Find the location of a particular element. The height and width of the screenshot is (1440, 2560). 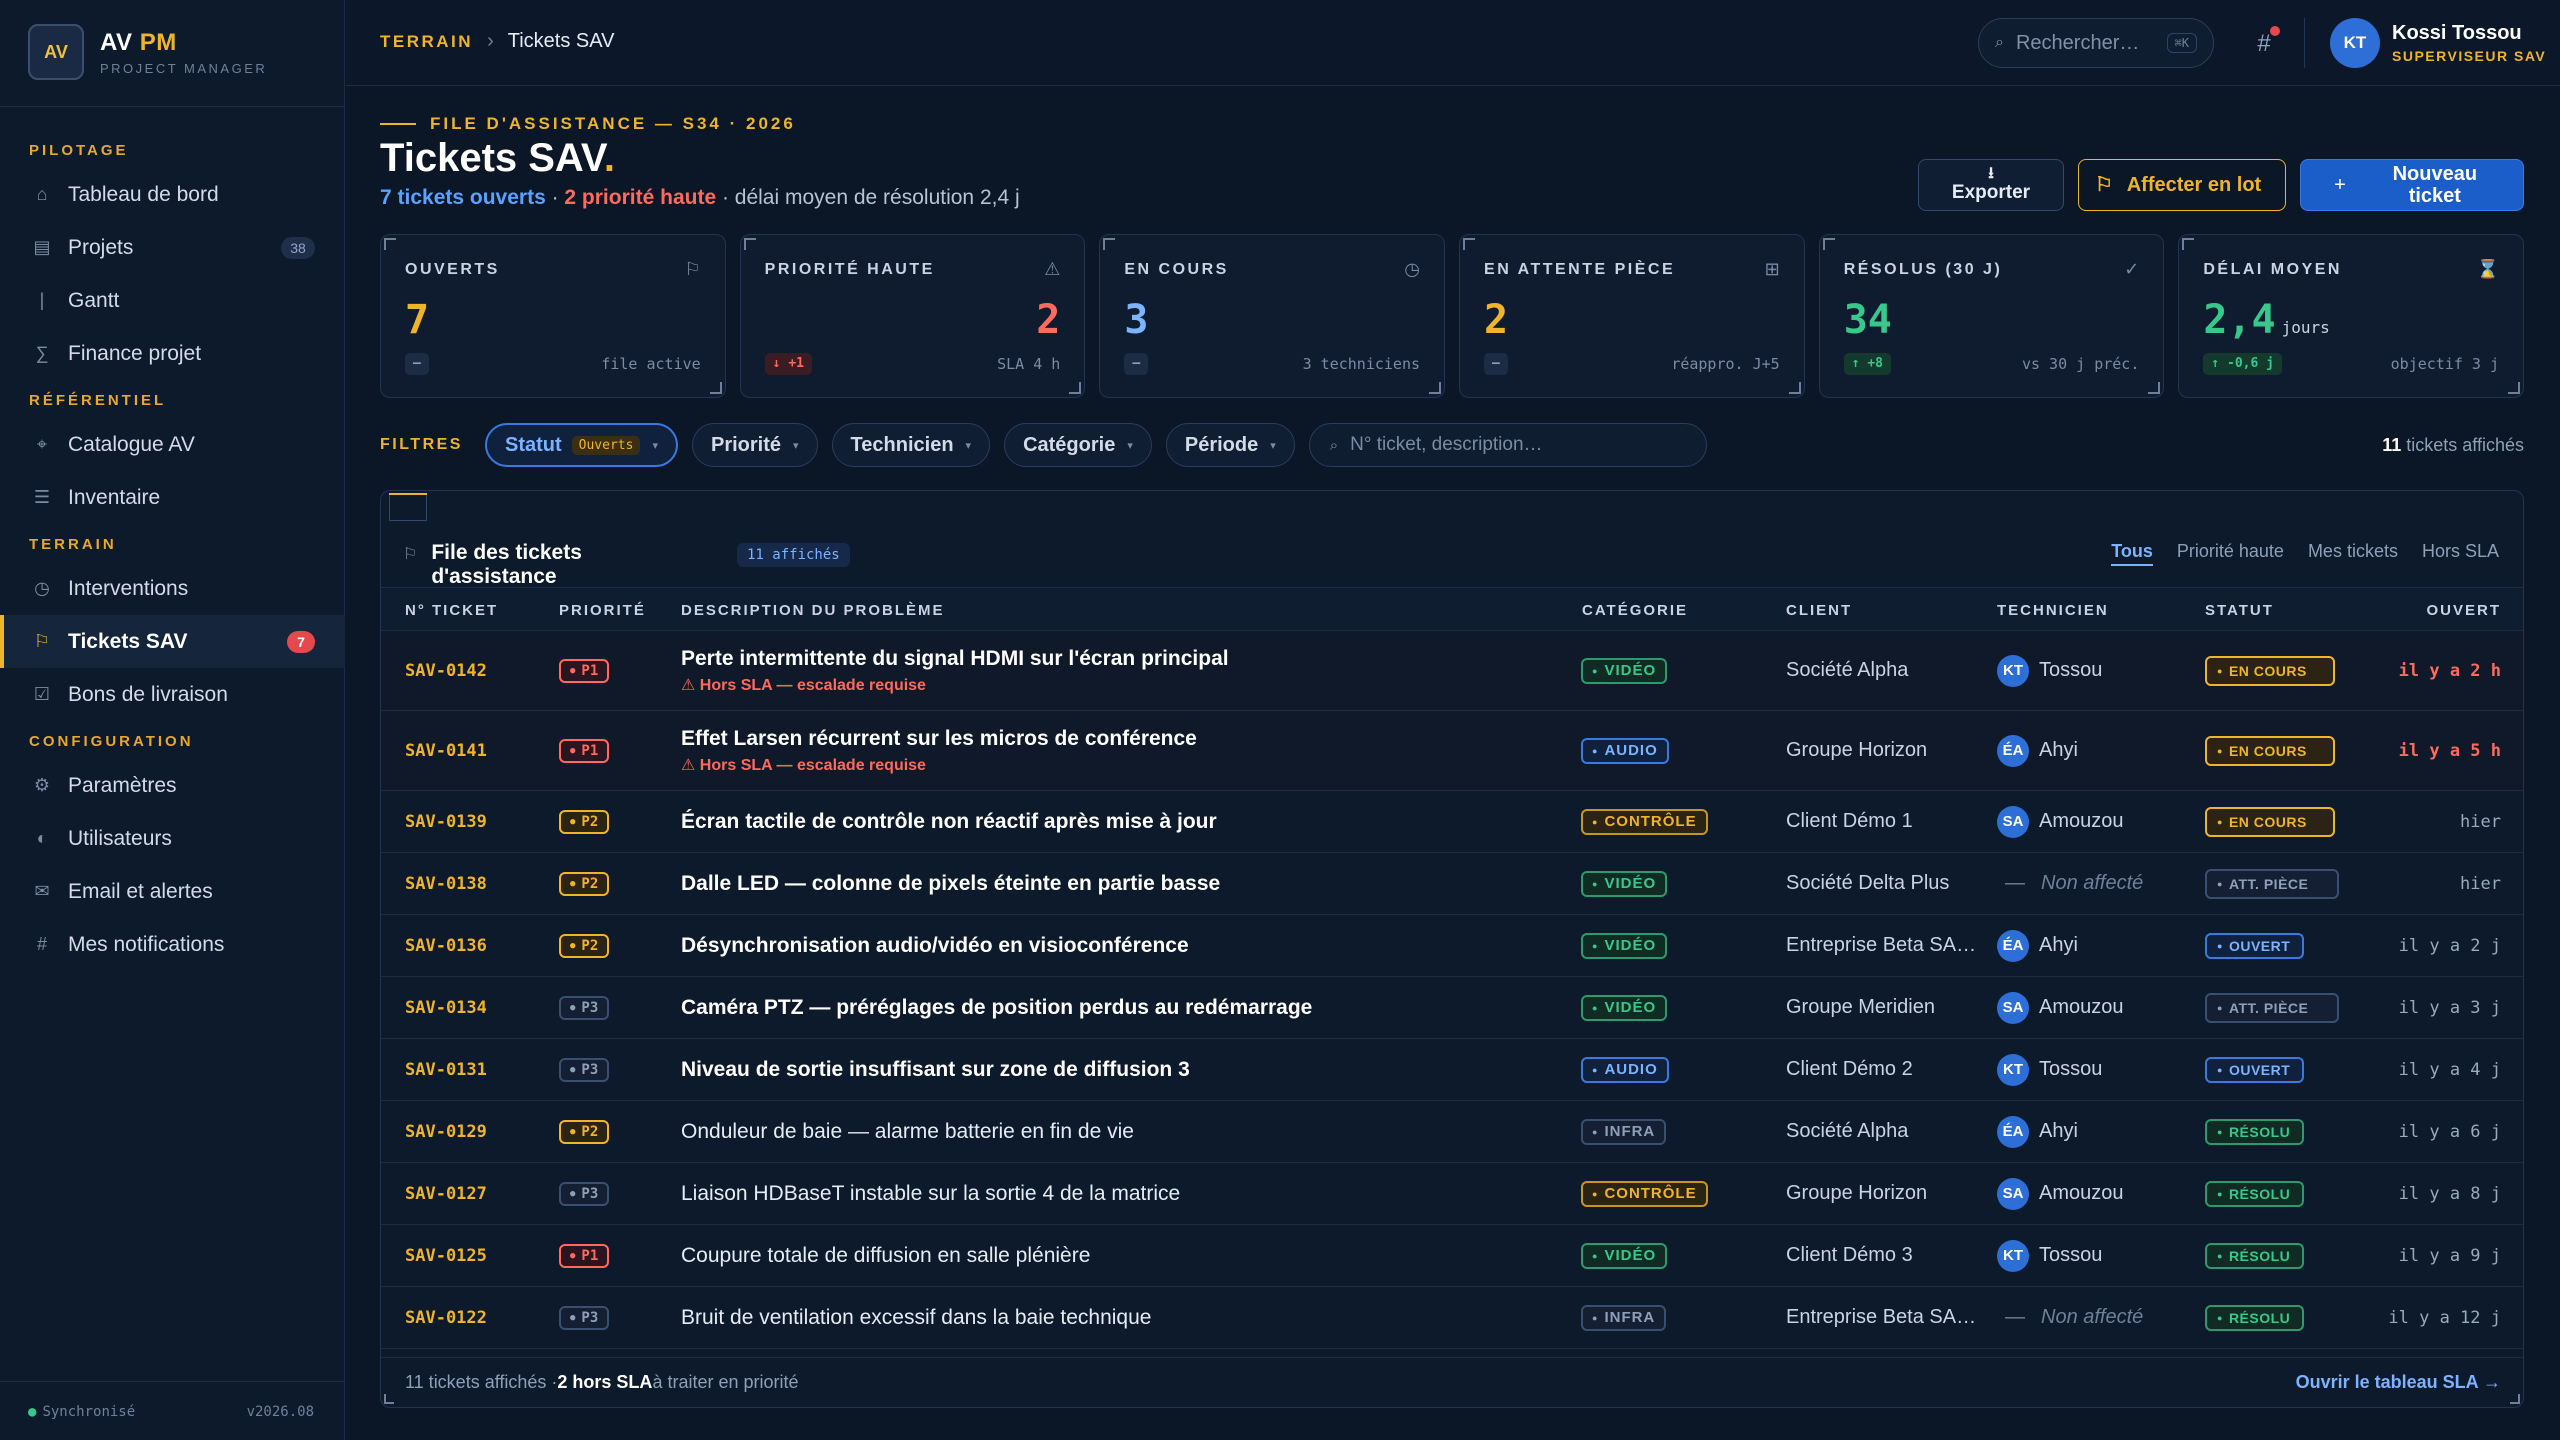

sidebar-item-email-et-alertes: ✉ Email et alertes is located at coordinates (172, 891).